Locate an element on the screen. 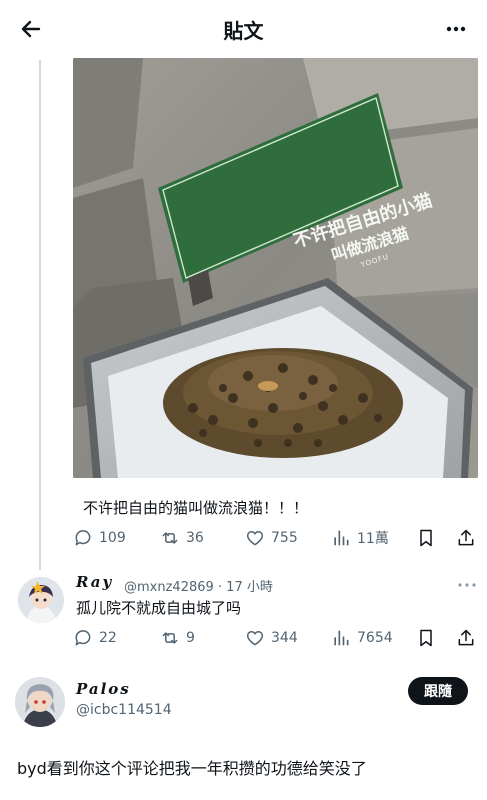  like-button: 344 is located at coordinates (271, 638).